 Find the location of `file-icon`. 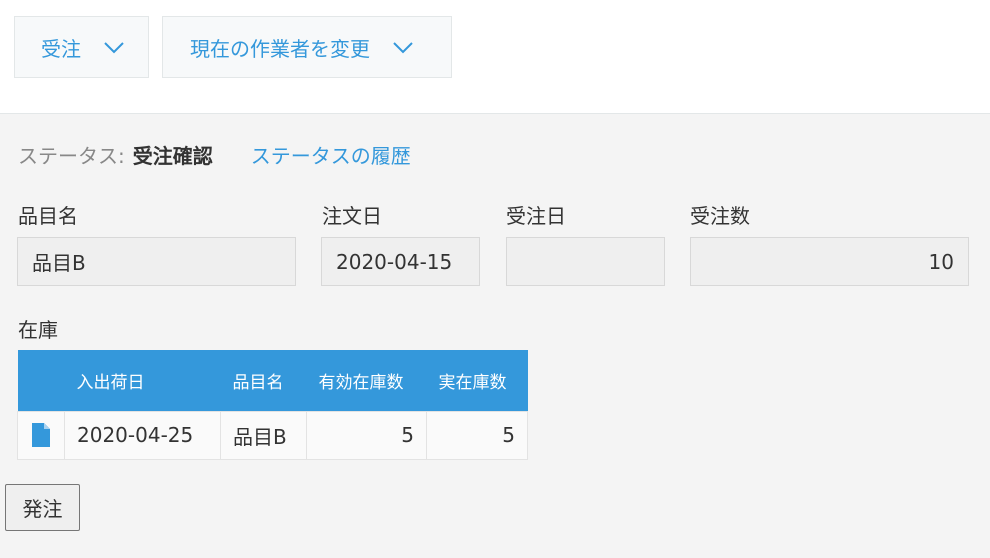

file-icon is located at coordinates (41, 435).